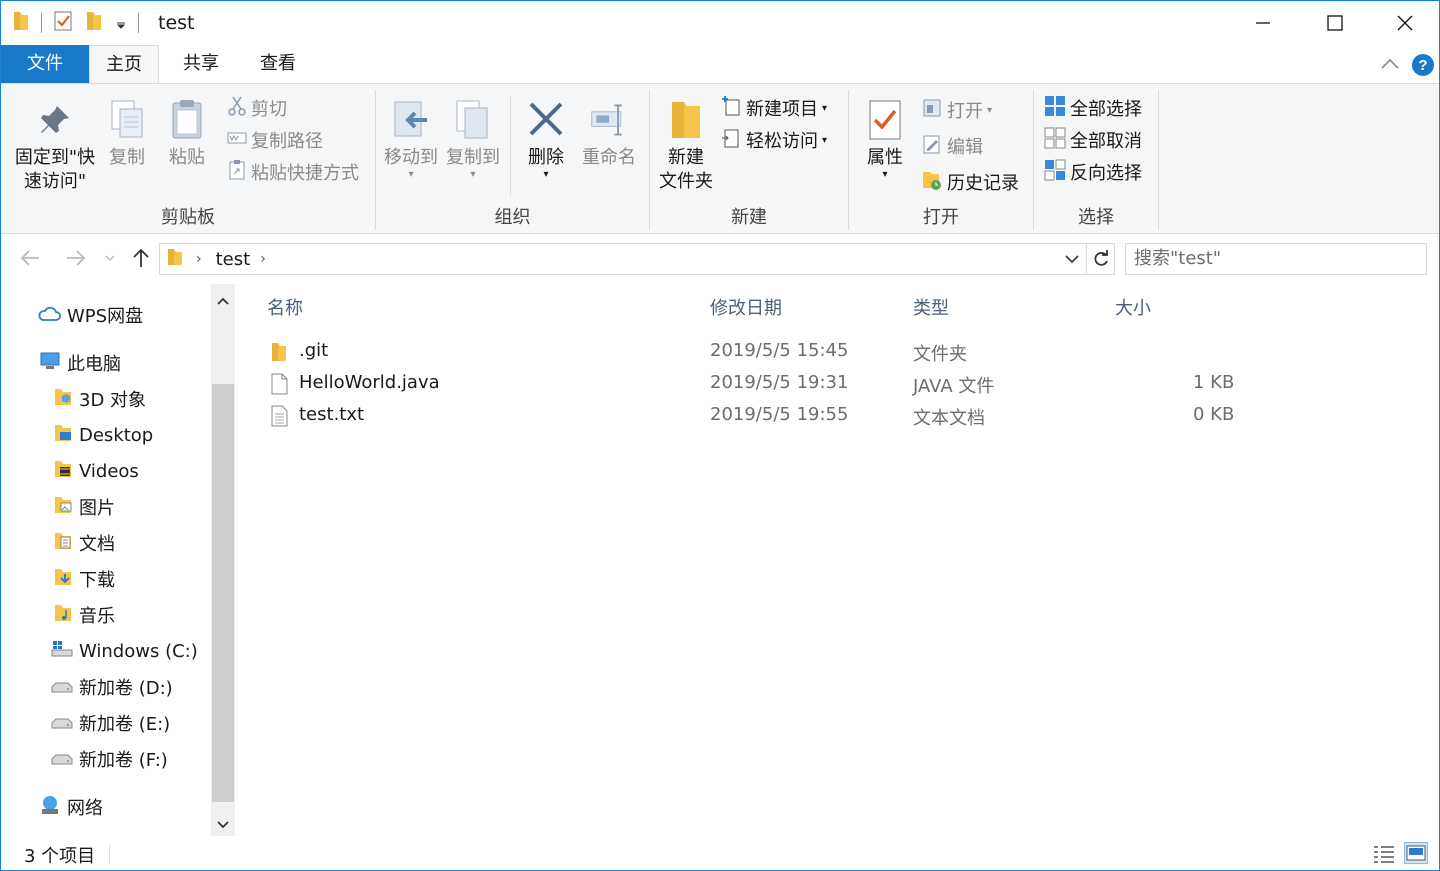 The image size is (1440, 871). Describe the element at coordinates (269, 109) in the screenshot. I see `cut-label: 剪切` at that location.